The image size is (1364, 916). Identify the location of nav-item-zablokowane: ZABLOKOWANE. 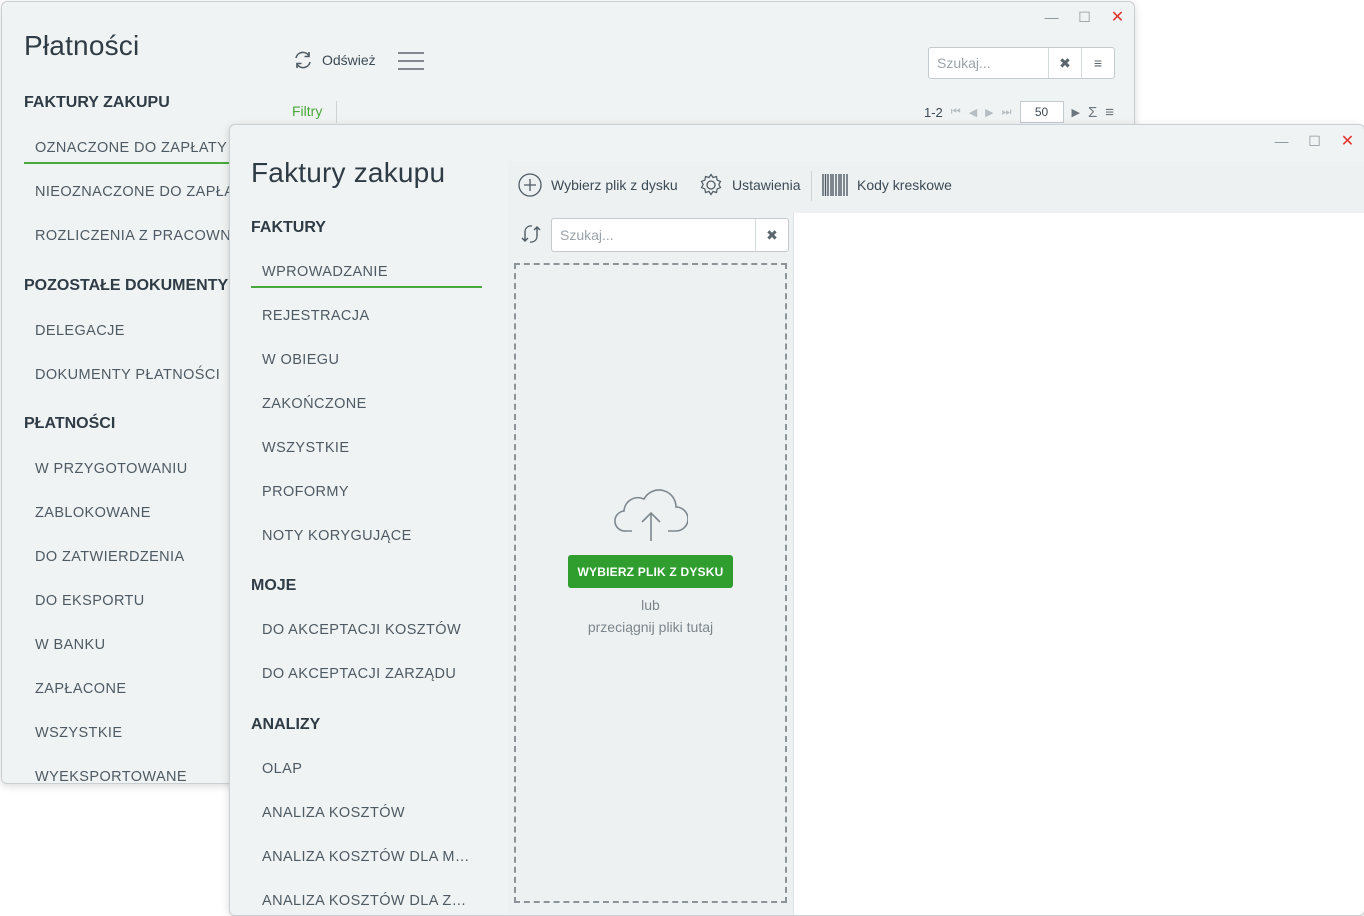
(87, 513).